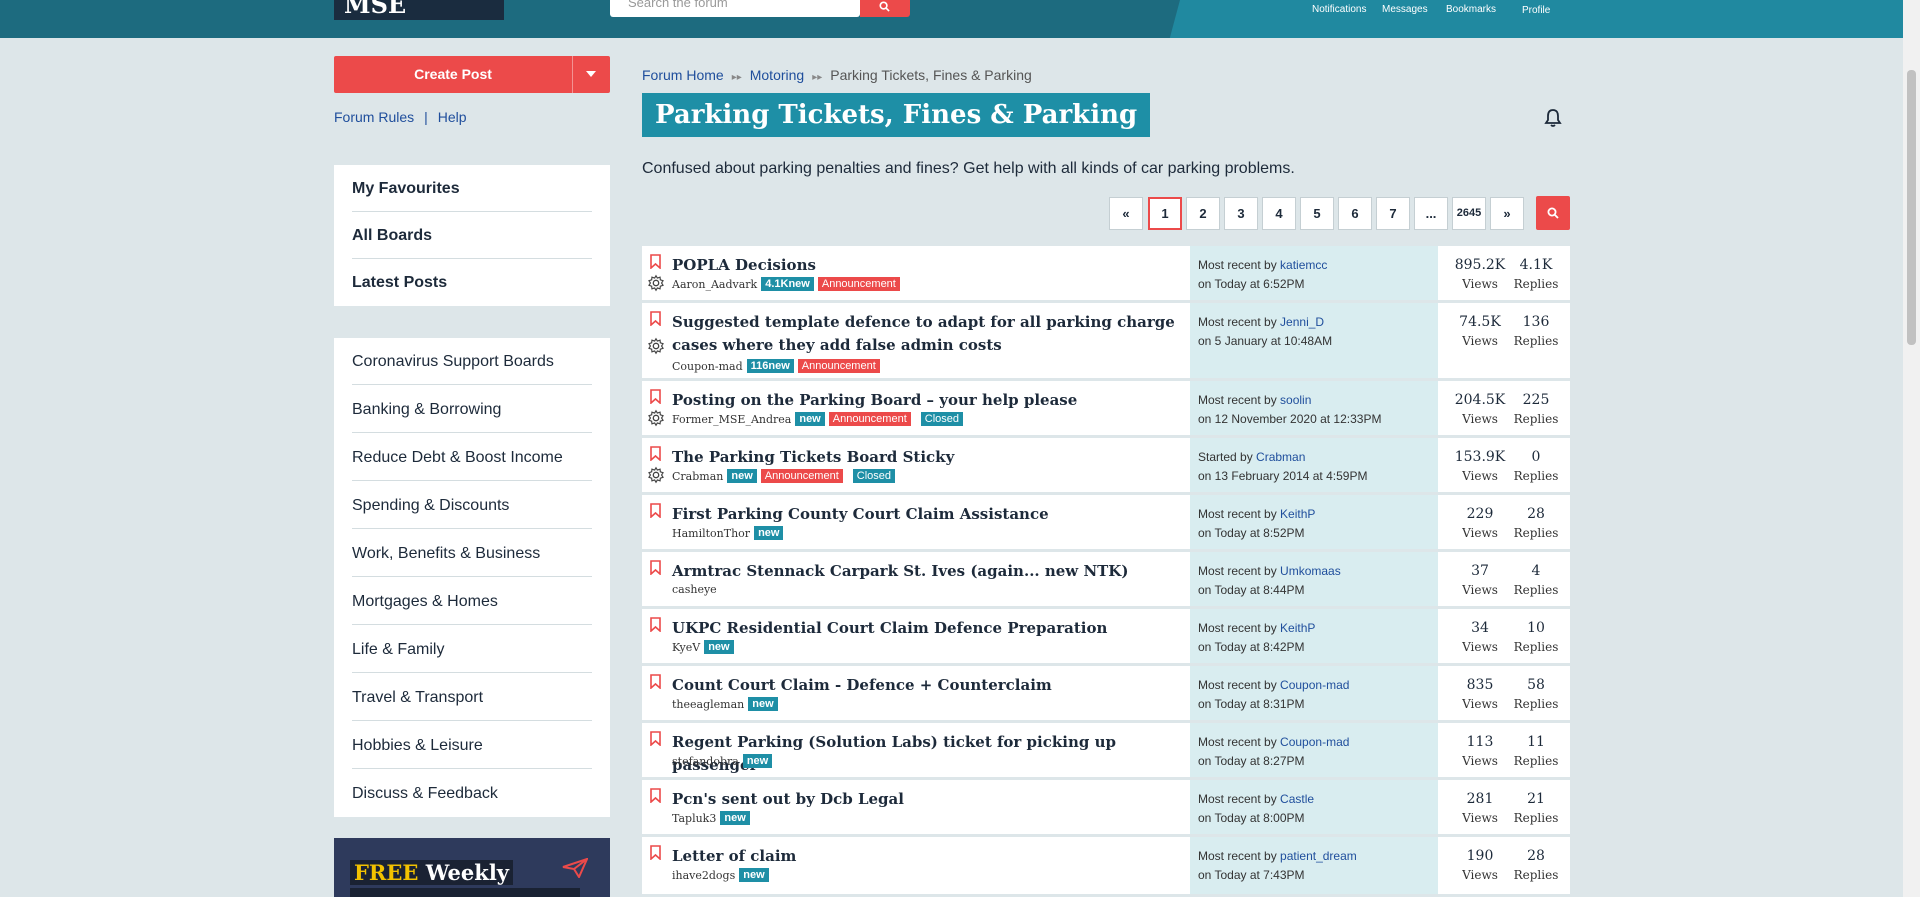 Image resolution: width=1920 pixels, height=897 pixels. I want to click on recent-user-link: Umkomaas, so click(1310, 571).